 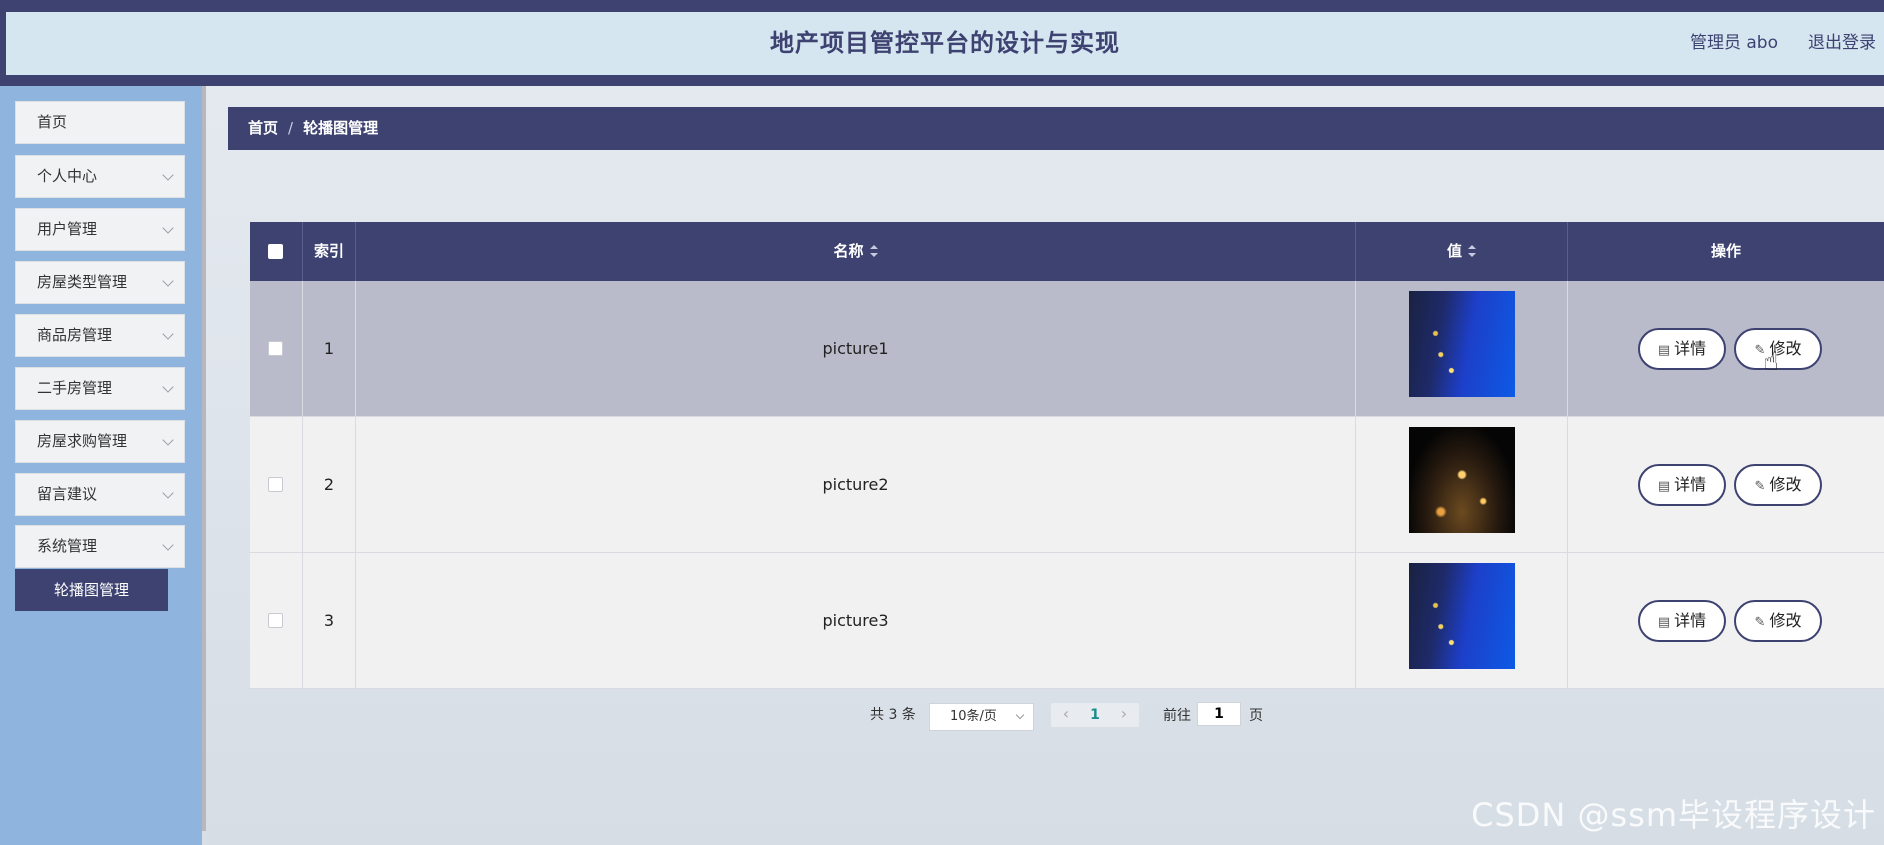 I want to click on sidebar-item-purchase-requests: 房屋求购管理, so click(x=100, y=441).